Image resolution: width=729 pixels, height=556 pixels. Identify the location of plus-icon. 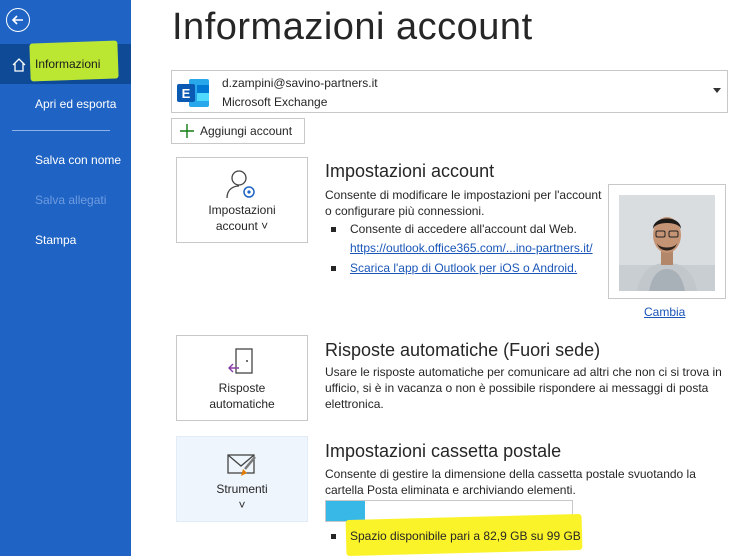
(187, 131).